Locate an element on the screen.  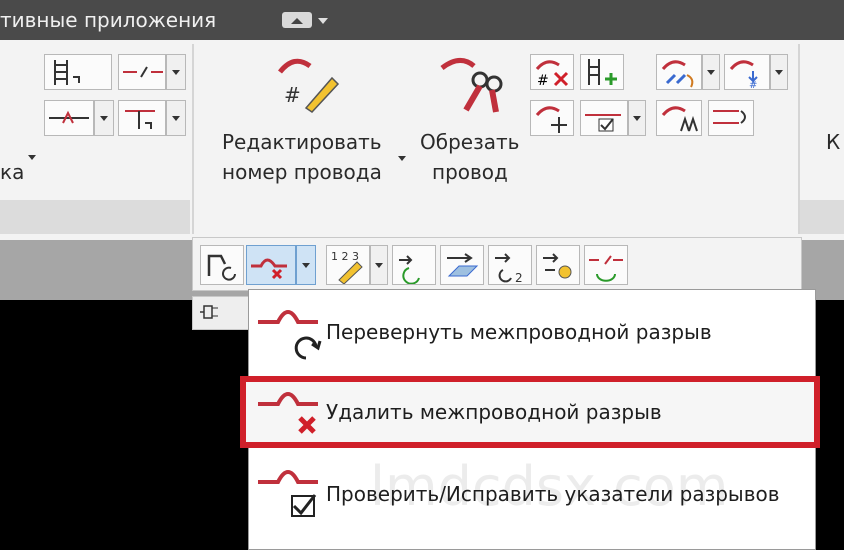
check-gap-icon is located at coordinates (288, 493).